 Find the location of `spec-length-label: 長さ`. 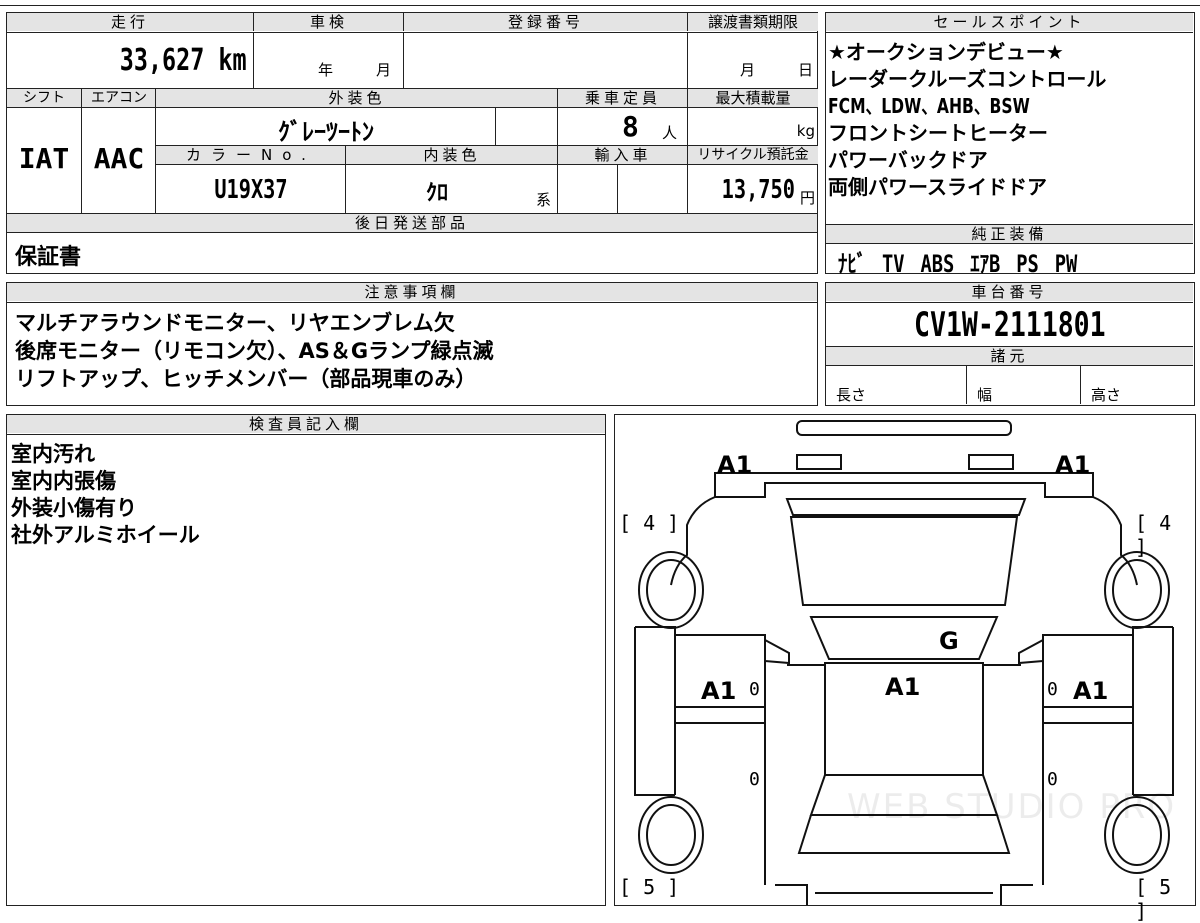

spec-length-label: 長さ is located at coordinates (851, 395).